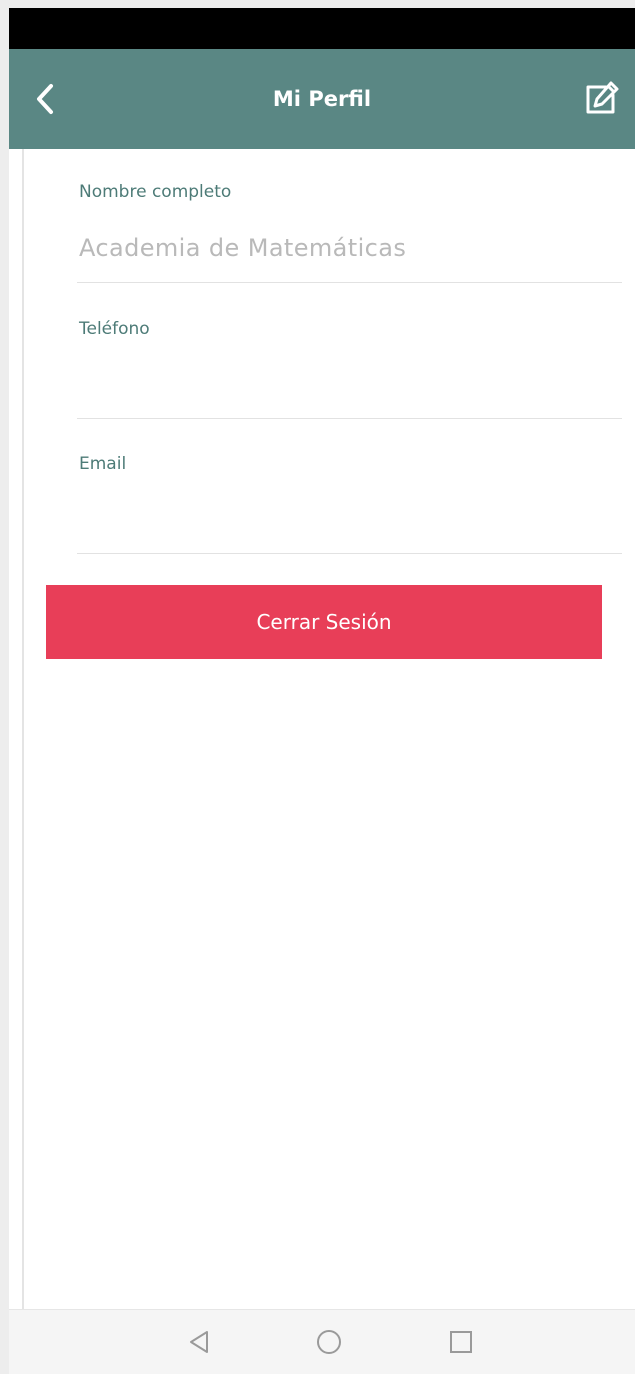 Image resolution: width=635 pixels, height=1374 pixels. I want to click on back-button, so click(45, 99).